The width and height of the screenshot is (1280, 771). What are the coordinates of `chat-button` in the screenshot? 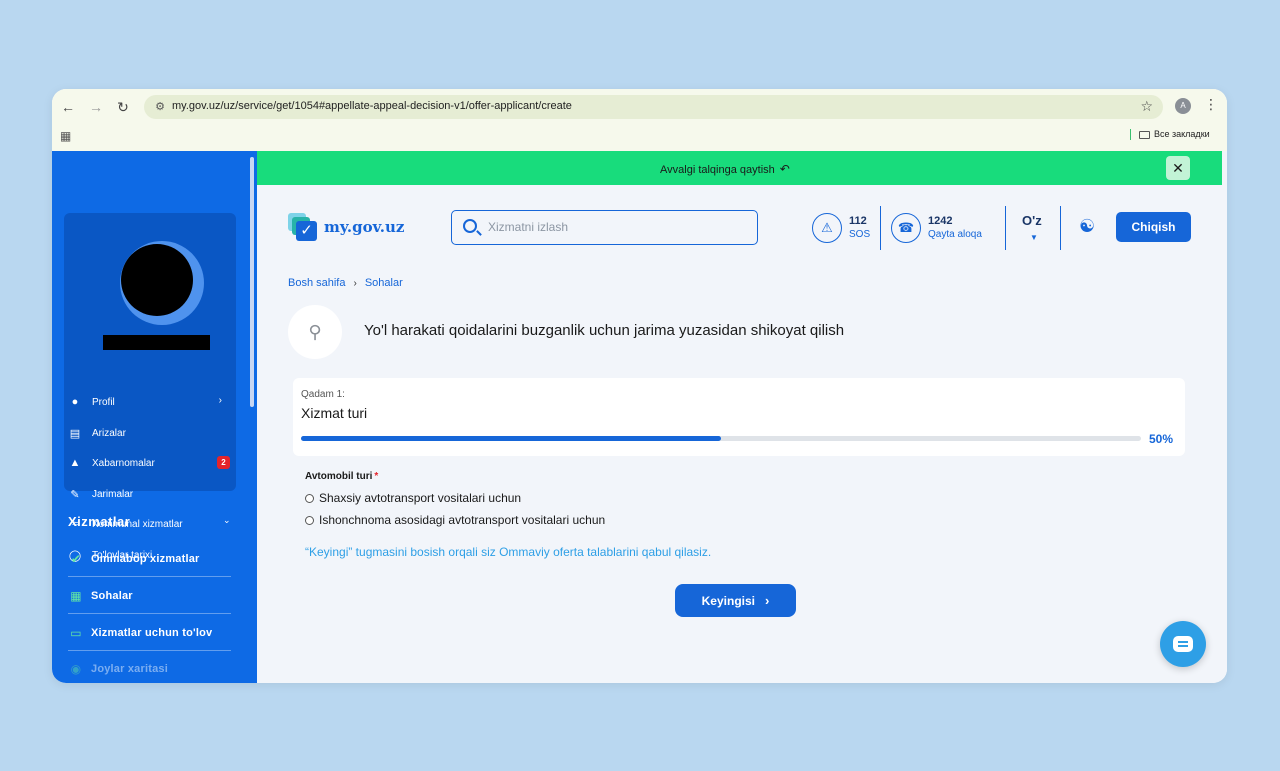 It's located at (1183, 644).